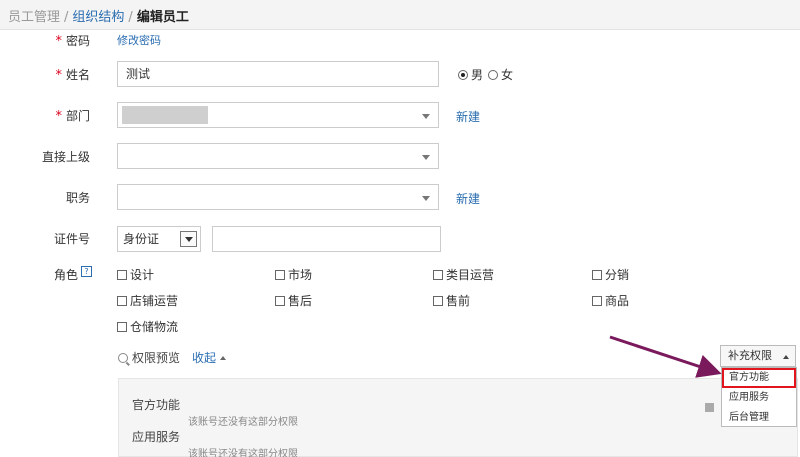 The width and height of the screenshot is (800, 457). I want to click on new-department-link: 新建, so click(468, 116).